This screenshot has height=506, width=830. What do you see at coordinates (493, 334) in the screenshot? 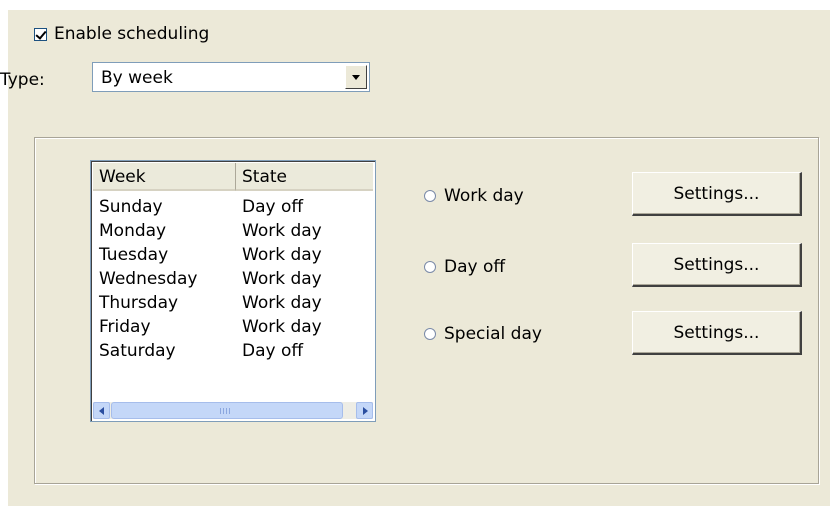
I see `radio-special-day-label: Special day` at bounding box center [493, 334].